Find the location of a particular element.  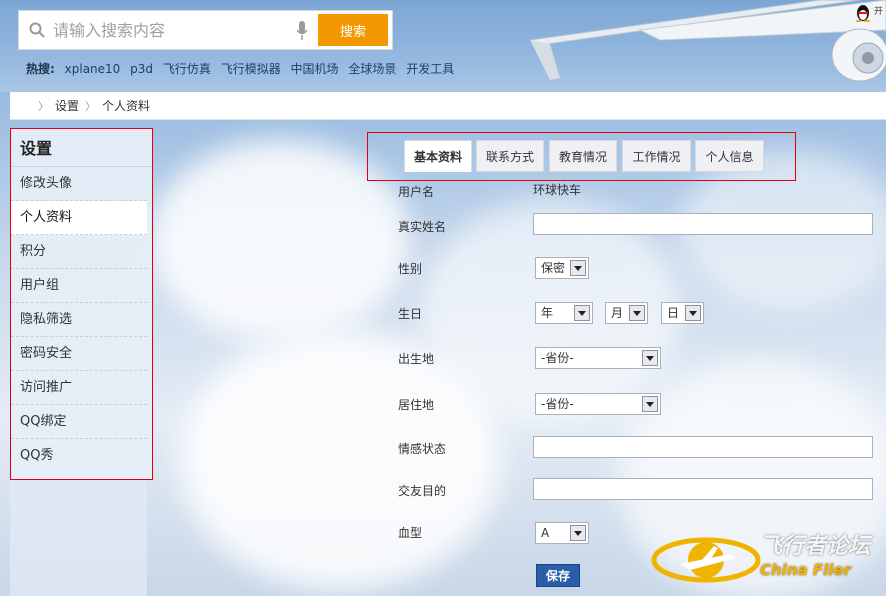

search-icon is located at coordinates (37, 30).